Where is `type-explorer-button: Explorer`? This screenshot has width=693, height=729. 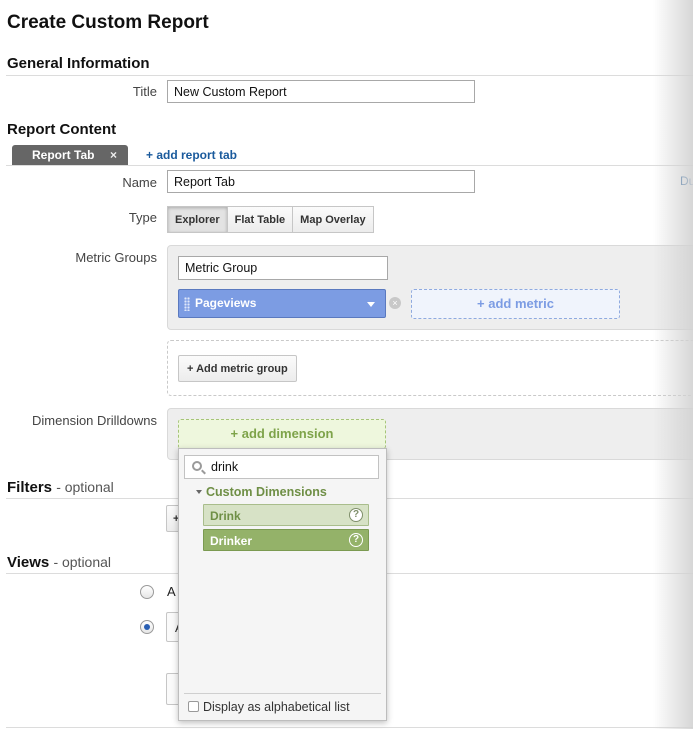 type-explorer-button: Explorer is located at coordinates (197, 219).